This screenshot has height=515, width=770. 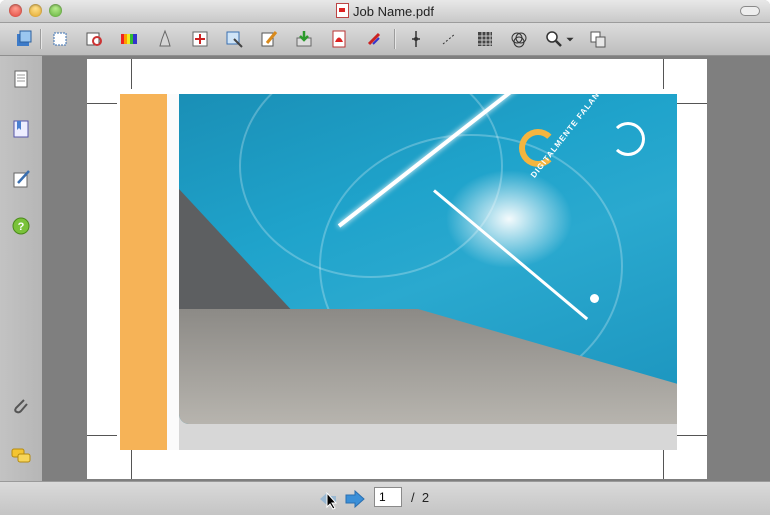 What do you see at coordinates (570, 39) in the screenshot?
I see `chevron-down-icon` at bounding box center [570, 39].